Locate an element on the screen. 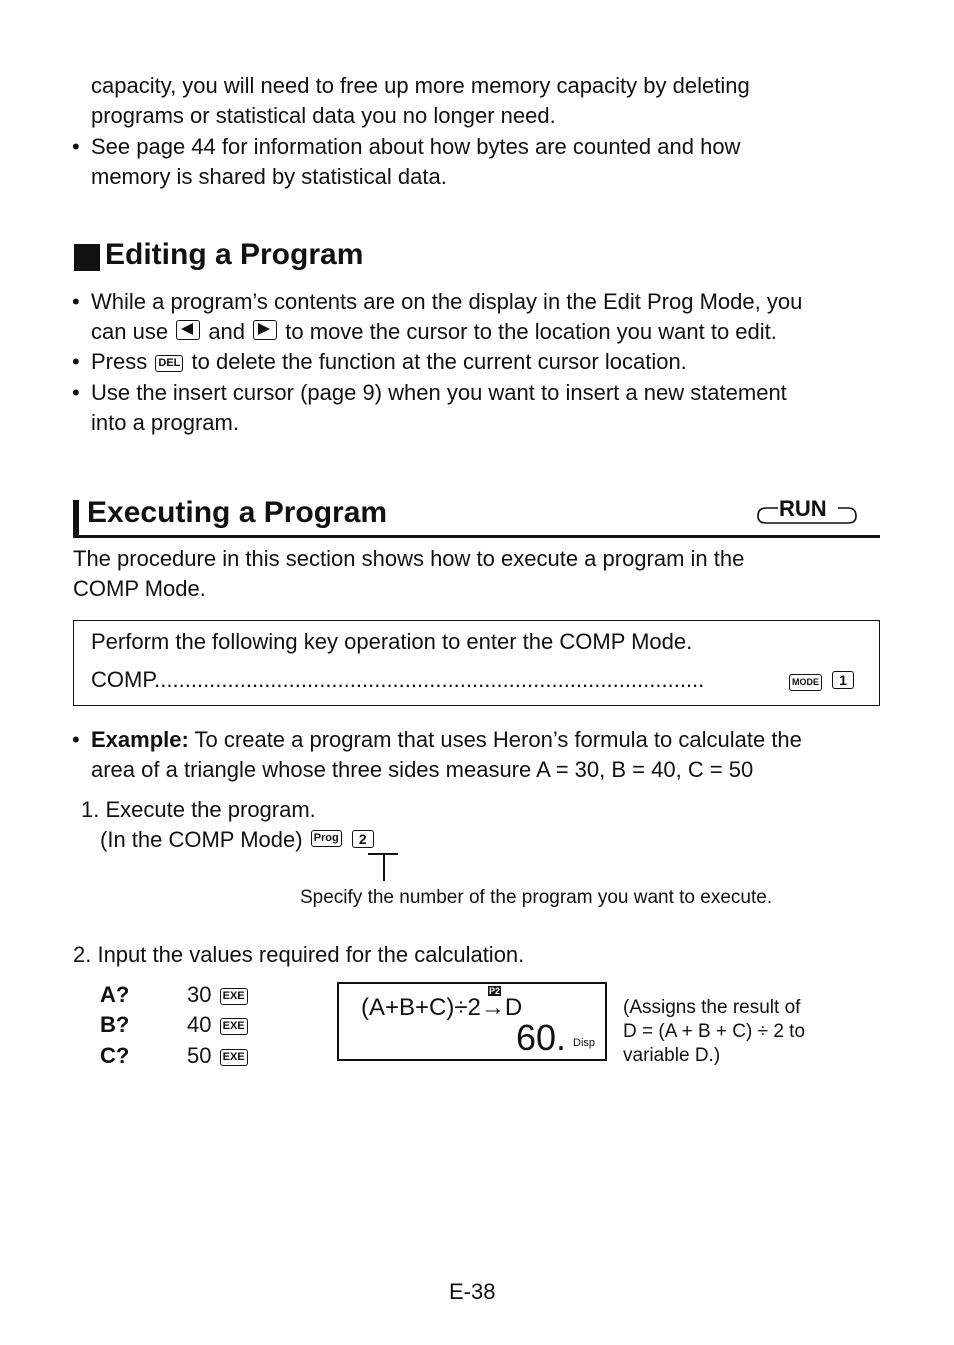  intro-bullet-line-2: memory is shared by statistical data. is located at coordinates (269, 176).